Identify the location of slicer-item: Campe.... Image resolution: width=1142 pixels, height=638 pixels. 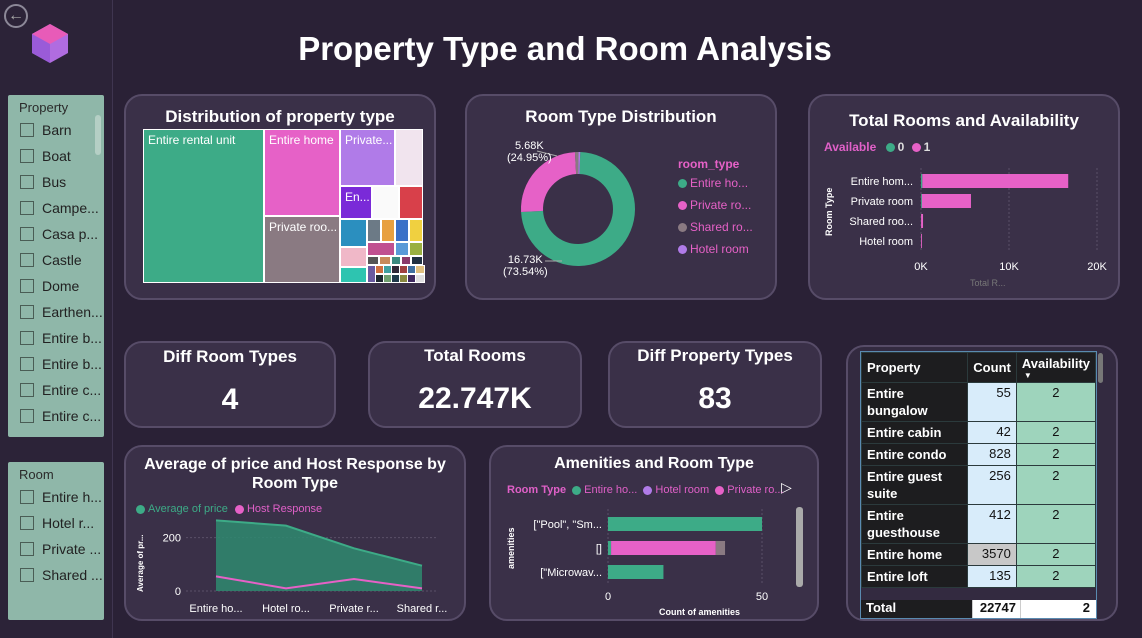
(62, 208).